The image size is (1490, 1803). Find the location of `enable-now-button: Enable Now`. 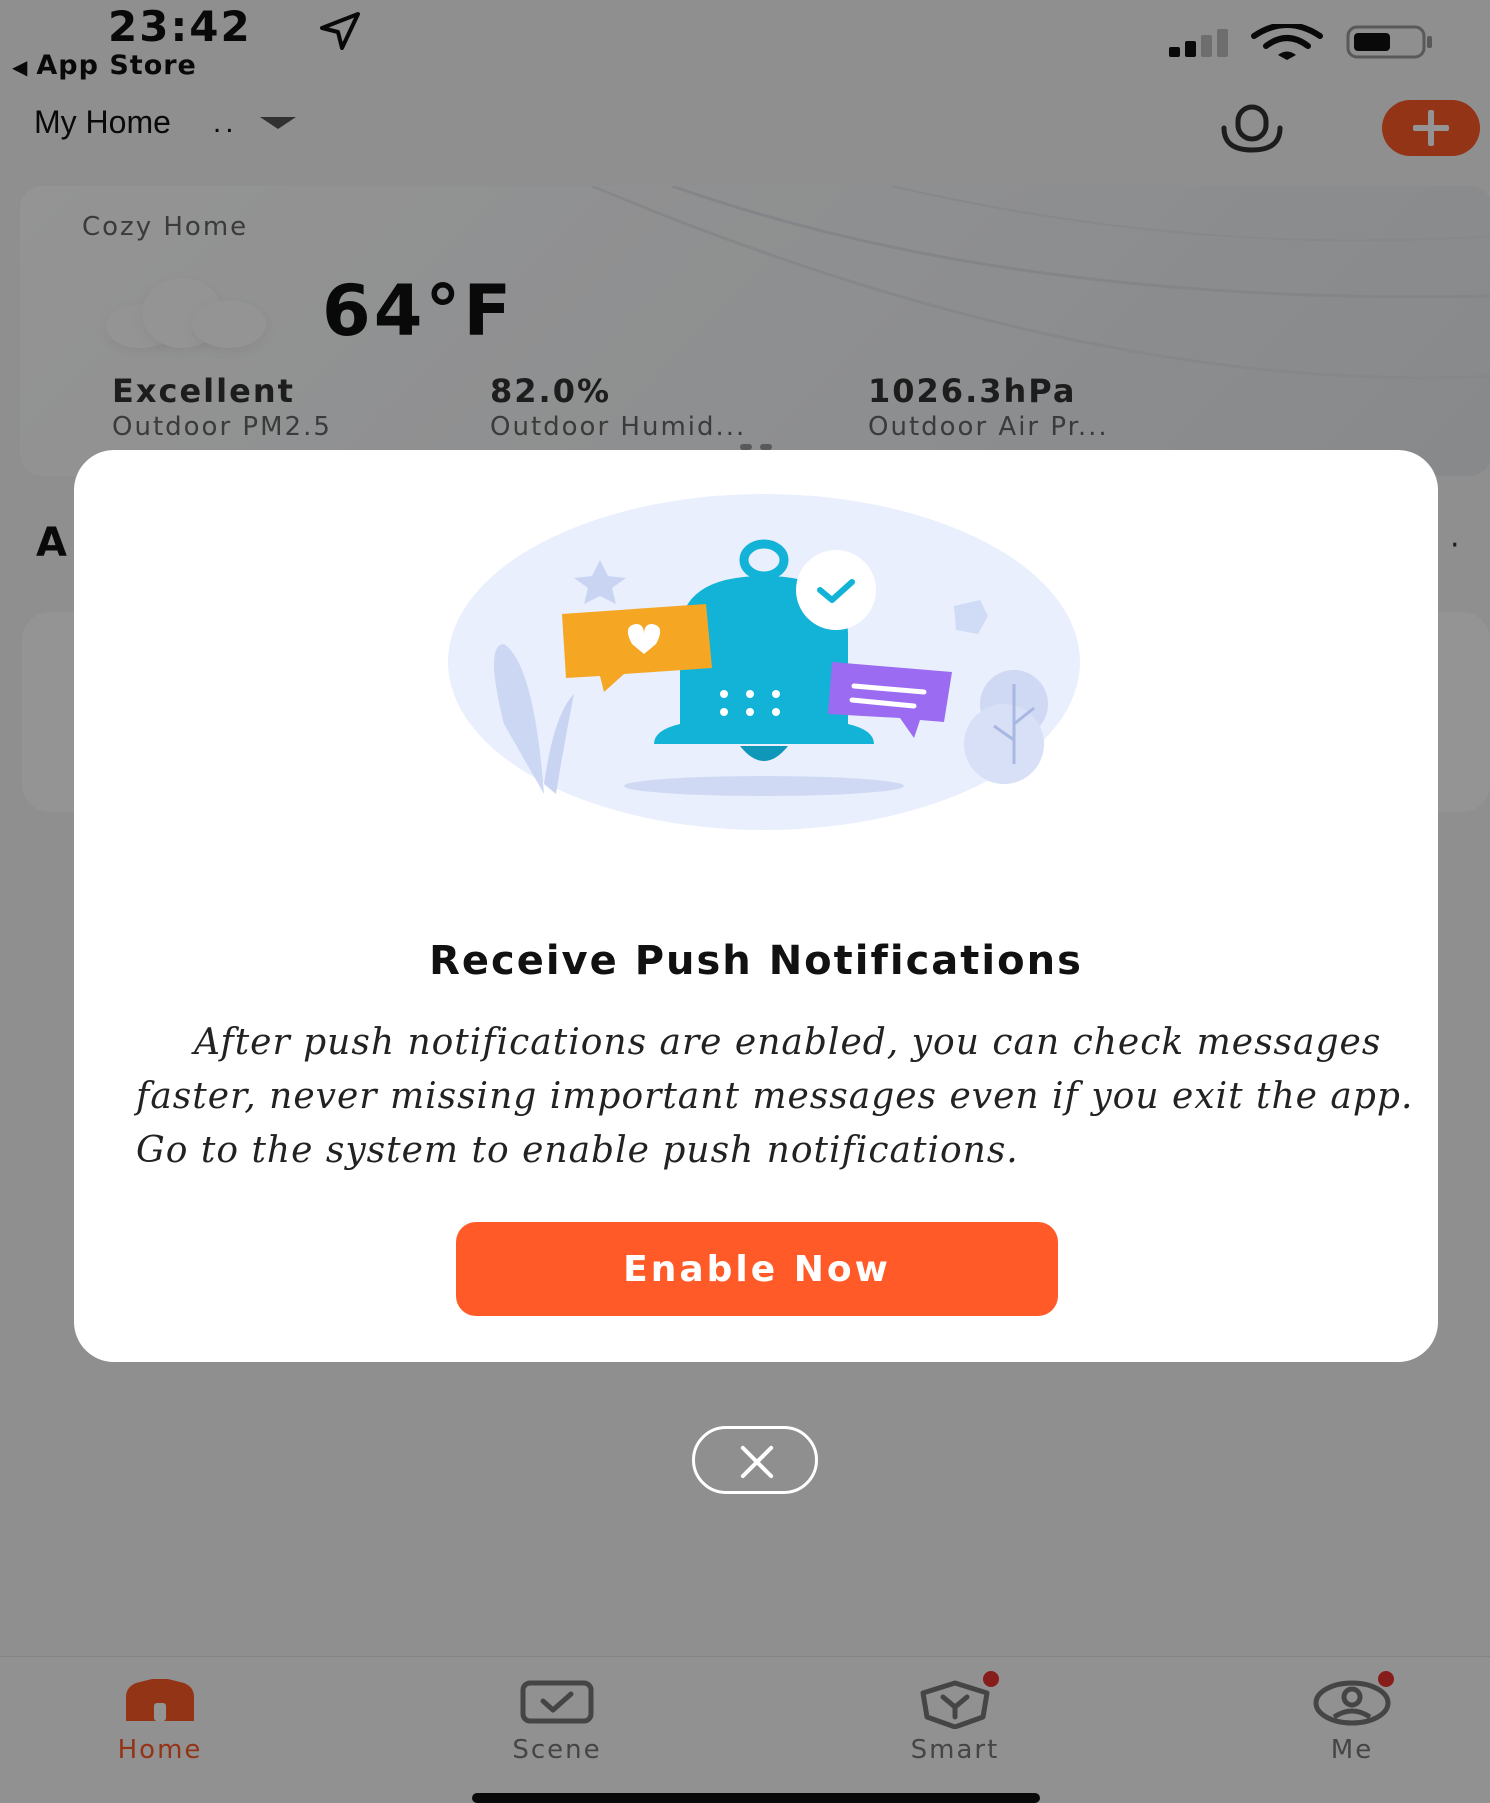

enable-now-button: Enable Now is located at coordinates (757, 1269).